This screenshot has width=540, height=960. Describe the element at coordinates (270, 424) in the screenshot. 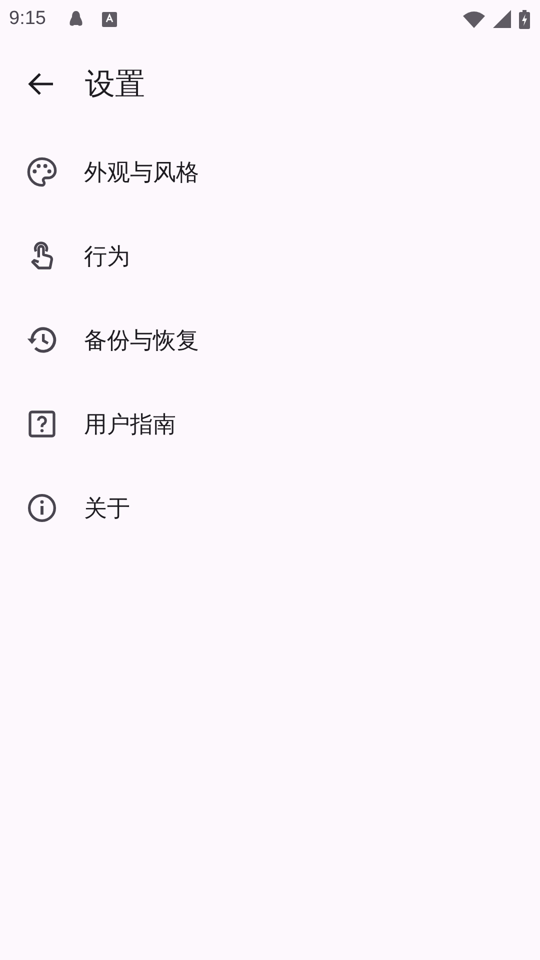

I see `settings-item: 用户指南` at that location.